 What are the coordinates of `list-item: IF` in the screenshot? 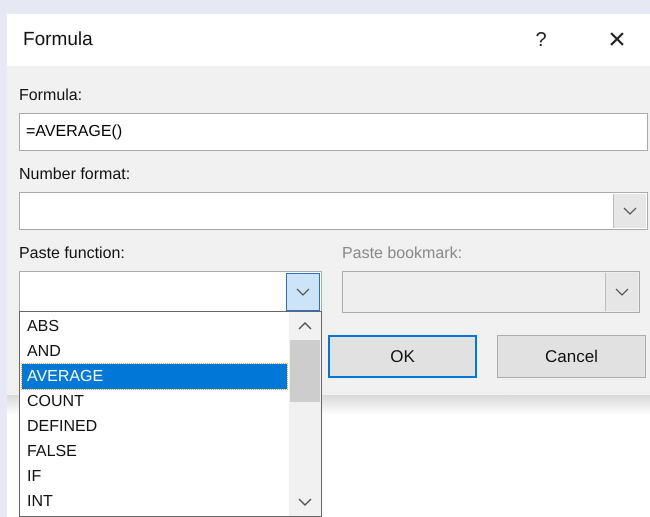 It's located at (154, 476).